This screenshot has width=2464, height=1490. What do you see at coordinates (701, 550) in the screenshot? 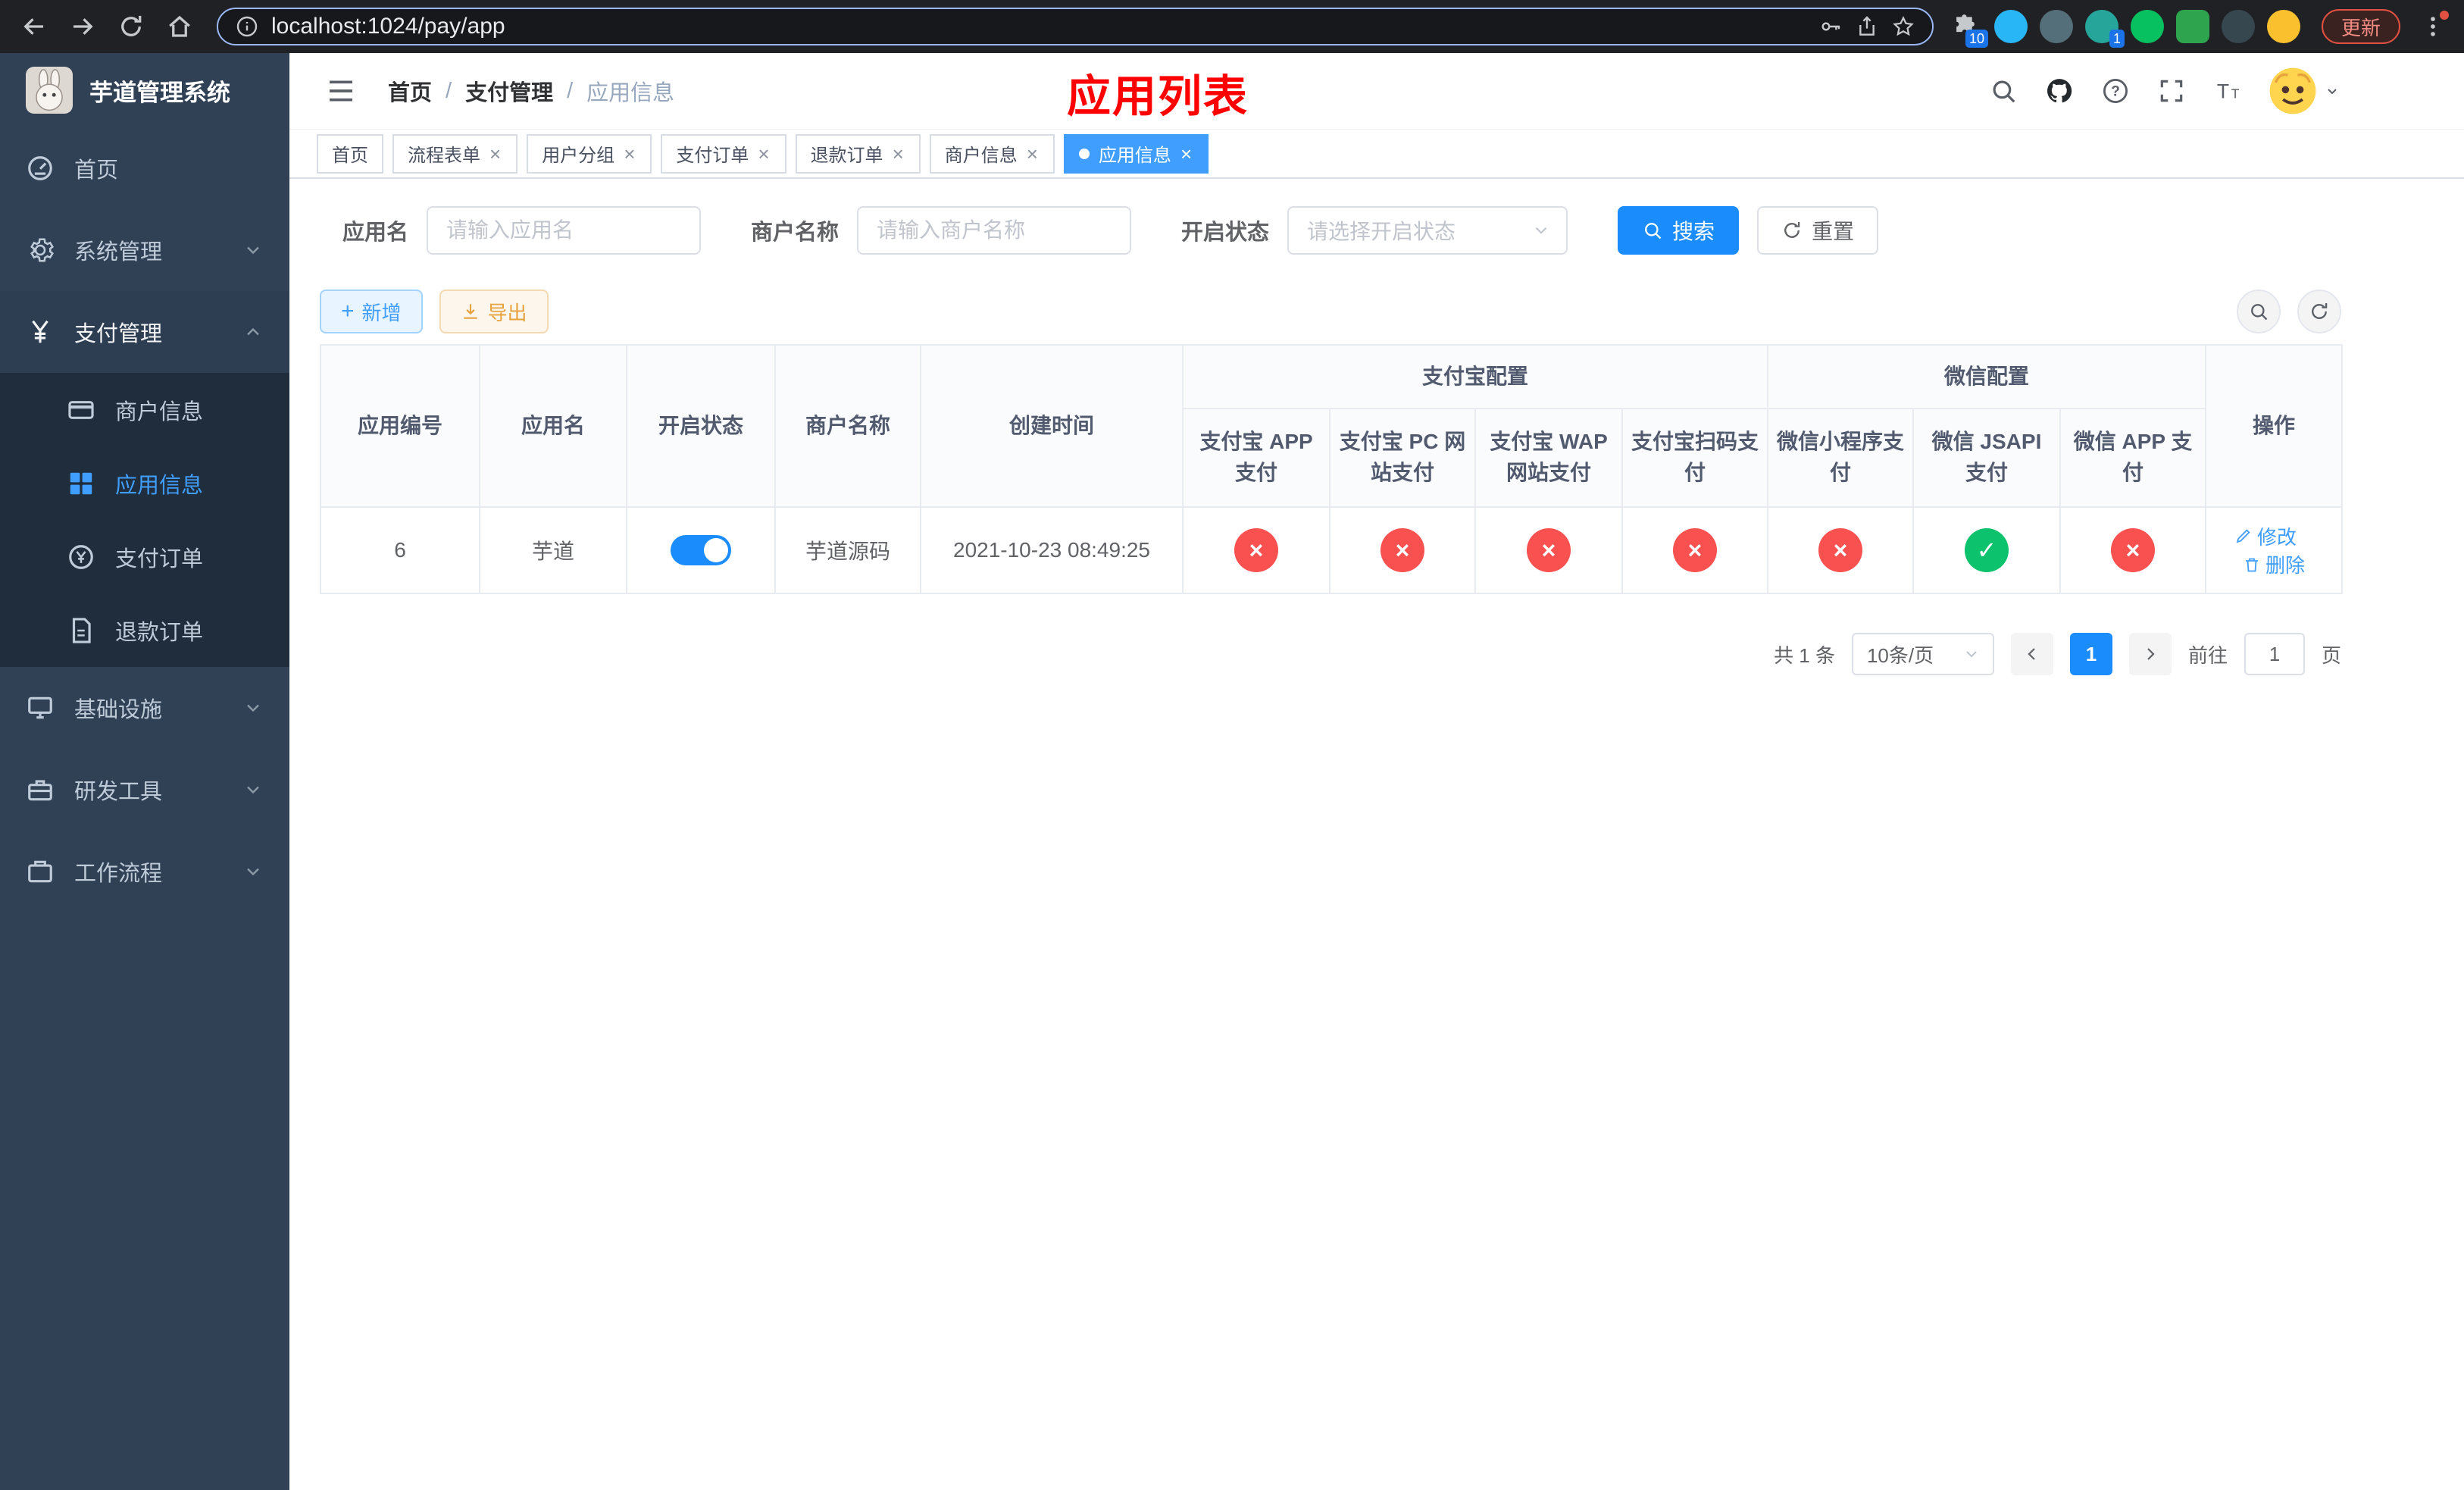
I see `status-toggle` at bounding box center [701, 550].